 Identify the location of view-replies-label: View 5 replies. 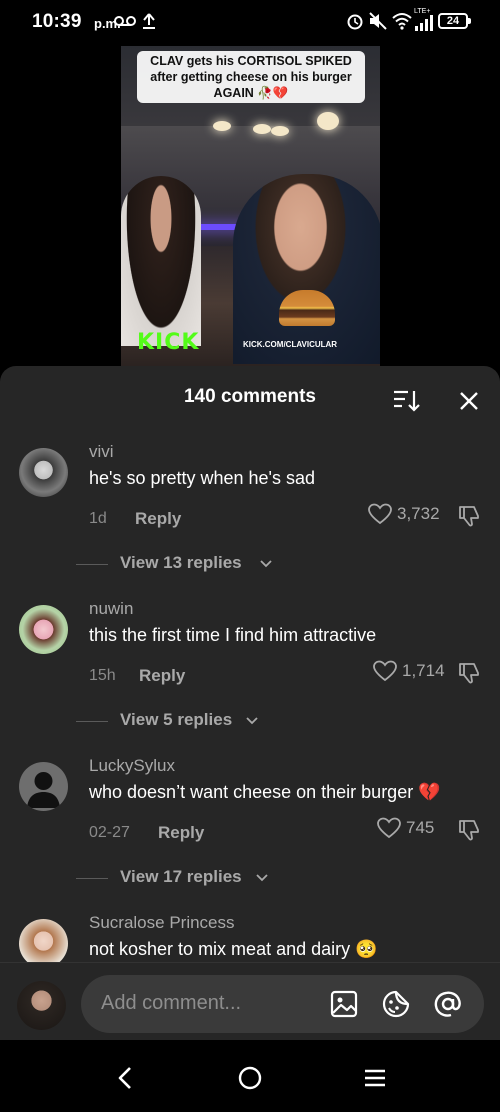
(176, 719).